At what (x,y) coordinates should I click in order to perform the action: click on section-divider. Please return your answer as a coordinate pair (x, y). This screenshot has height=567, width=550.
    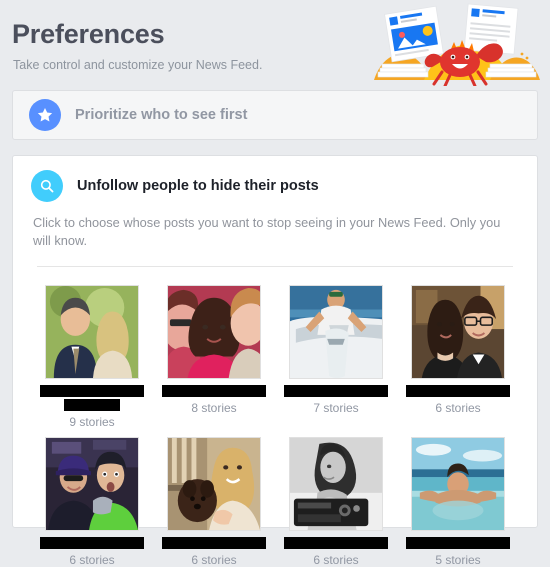
    Looking at the image, I should click on (275, 266).